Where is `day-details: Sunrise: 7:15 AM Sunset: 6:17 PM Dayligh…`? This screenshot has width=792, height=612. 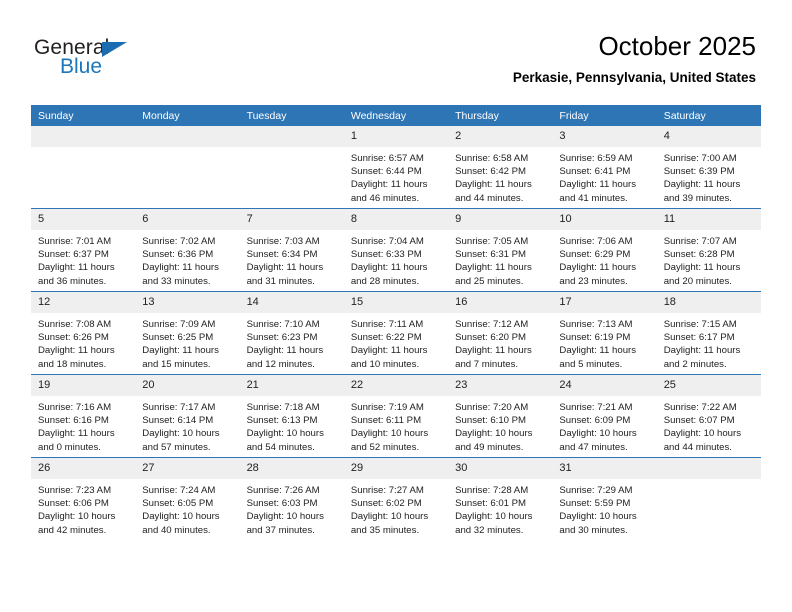 day-details: Sunrise: 7:15 AM Sunset: 6:17 PM Dayligh… is located at coordinates (709, 342).